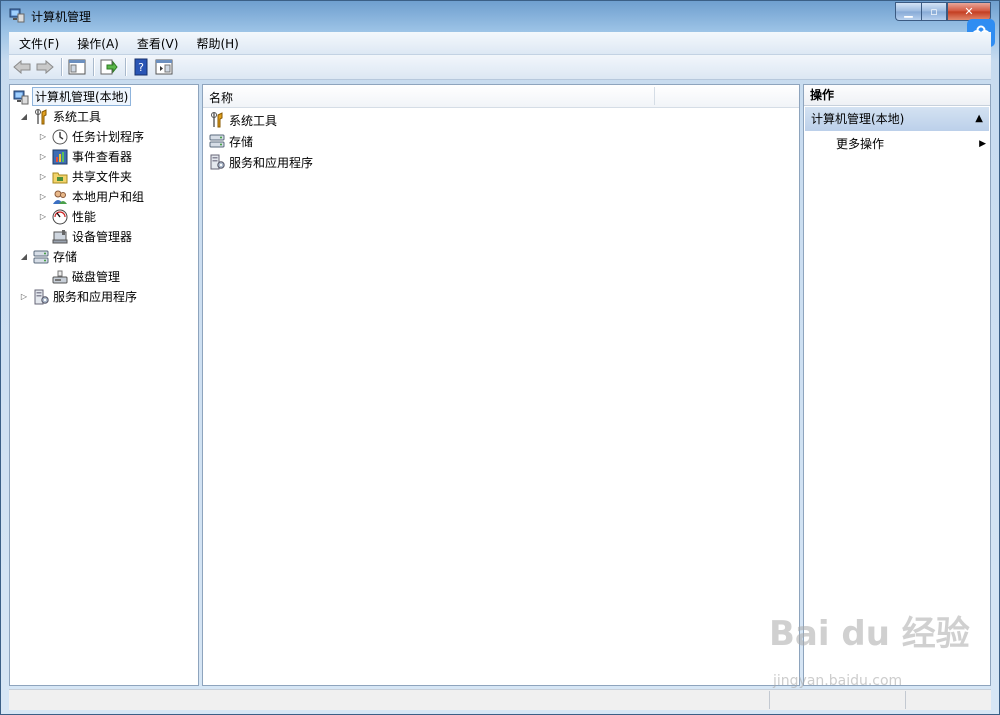 The height and width of the screenshot is (715, 1000). Describe the element at coordinates (979, 119) in the screenshot. I see `collapse-up-icon: ▲` at that location.